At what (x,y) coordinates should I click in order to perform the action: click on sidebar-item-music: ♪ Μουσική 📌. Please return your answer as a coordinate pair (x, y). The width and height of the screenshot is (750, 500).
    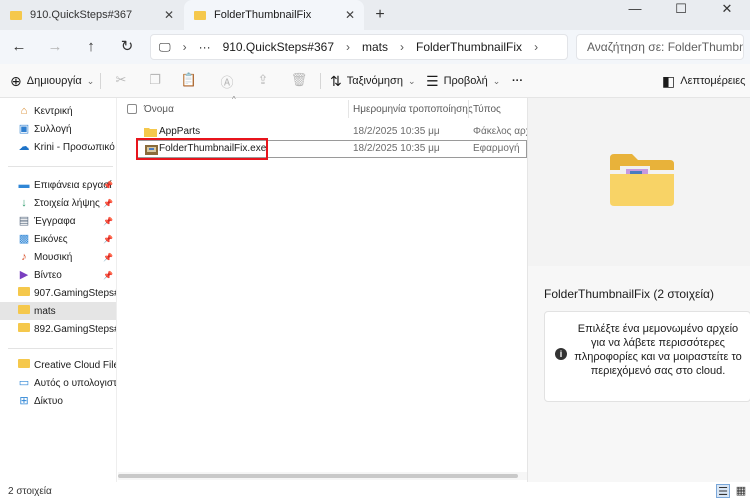
    Looking at the image, I should click on (58, 257).